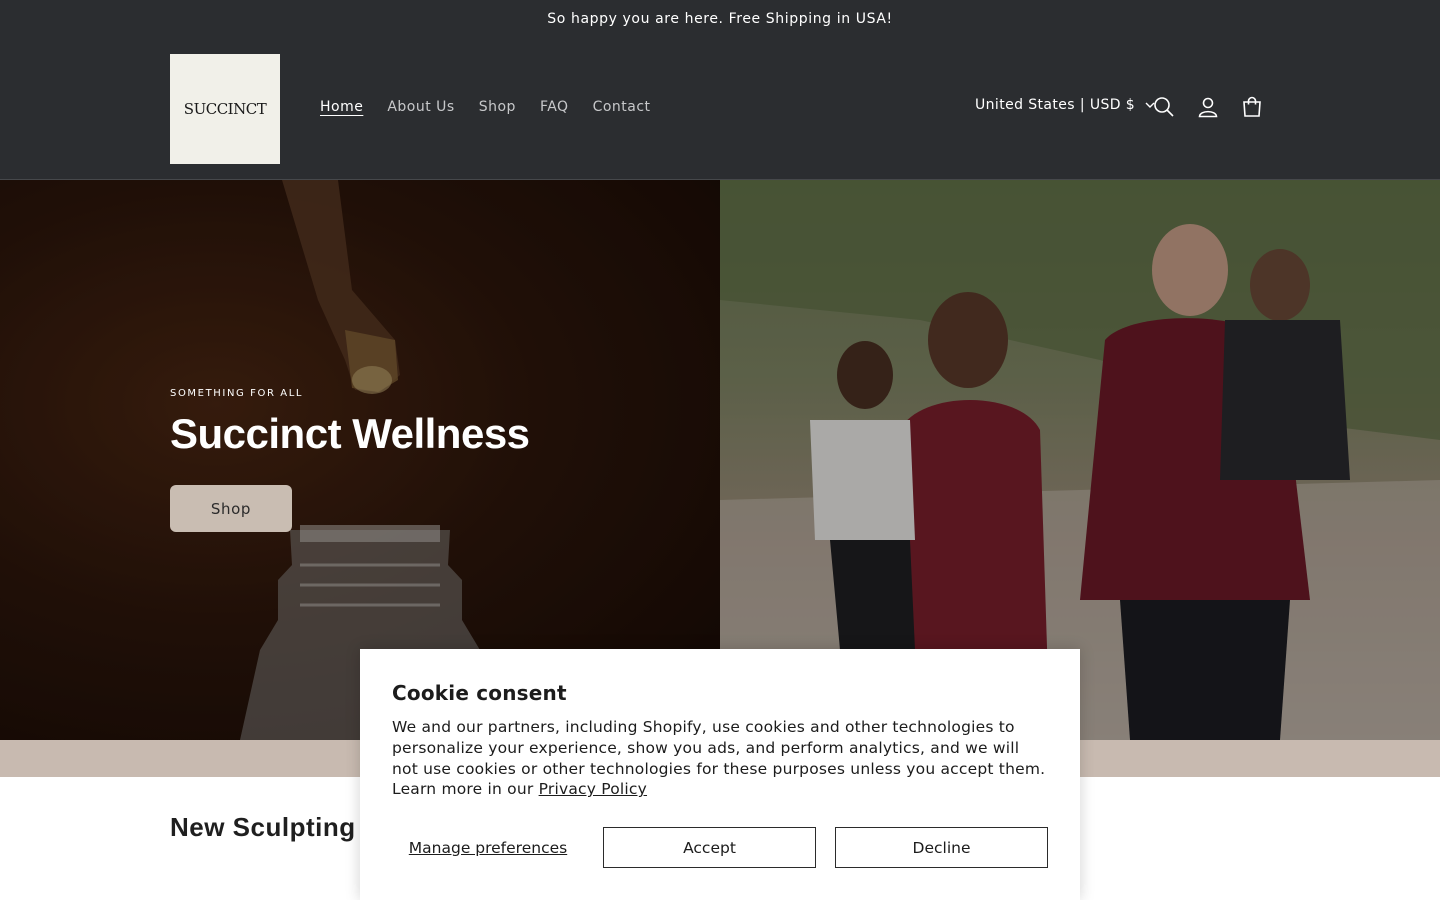 This screenshot has height=900, width=1440. I want to click on logo-text: SUCCINCT, so click(225, 109).